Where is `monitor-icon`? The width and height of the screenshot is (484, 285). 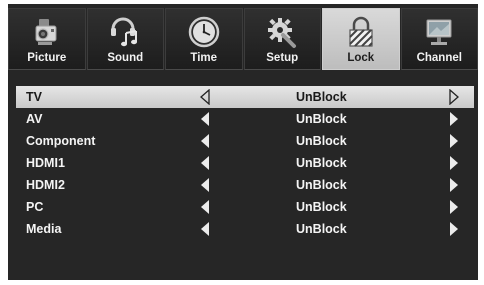
monitor-icon is located at coordinates (439, 32).